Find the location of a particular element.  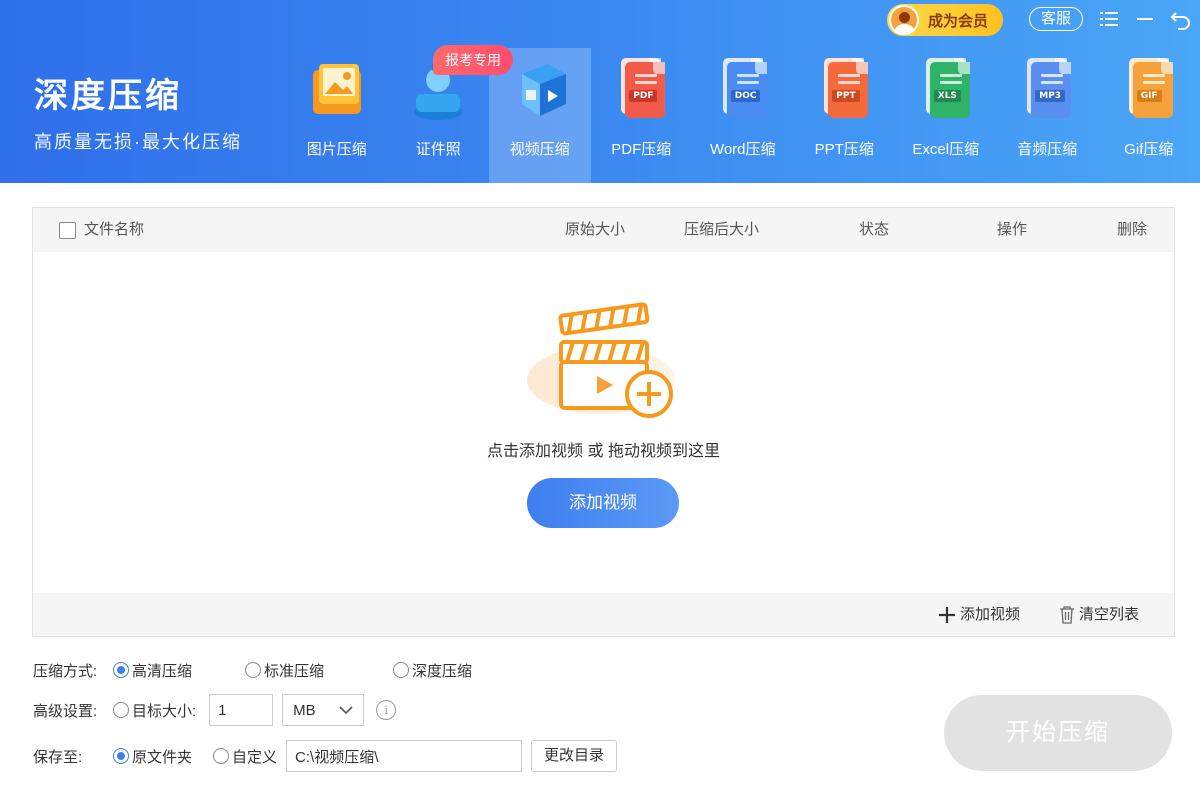

info-icon: i is located at coordinates (386, 710).